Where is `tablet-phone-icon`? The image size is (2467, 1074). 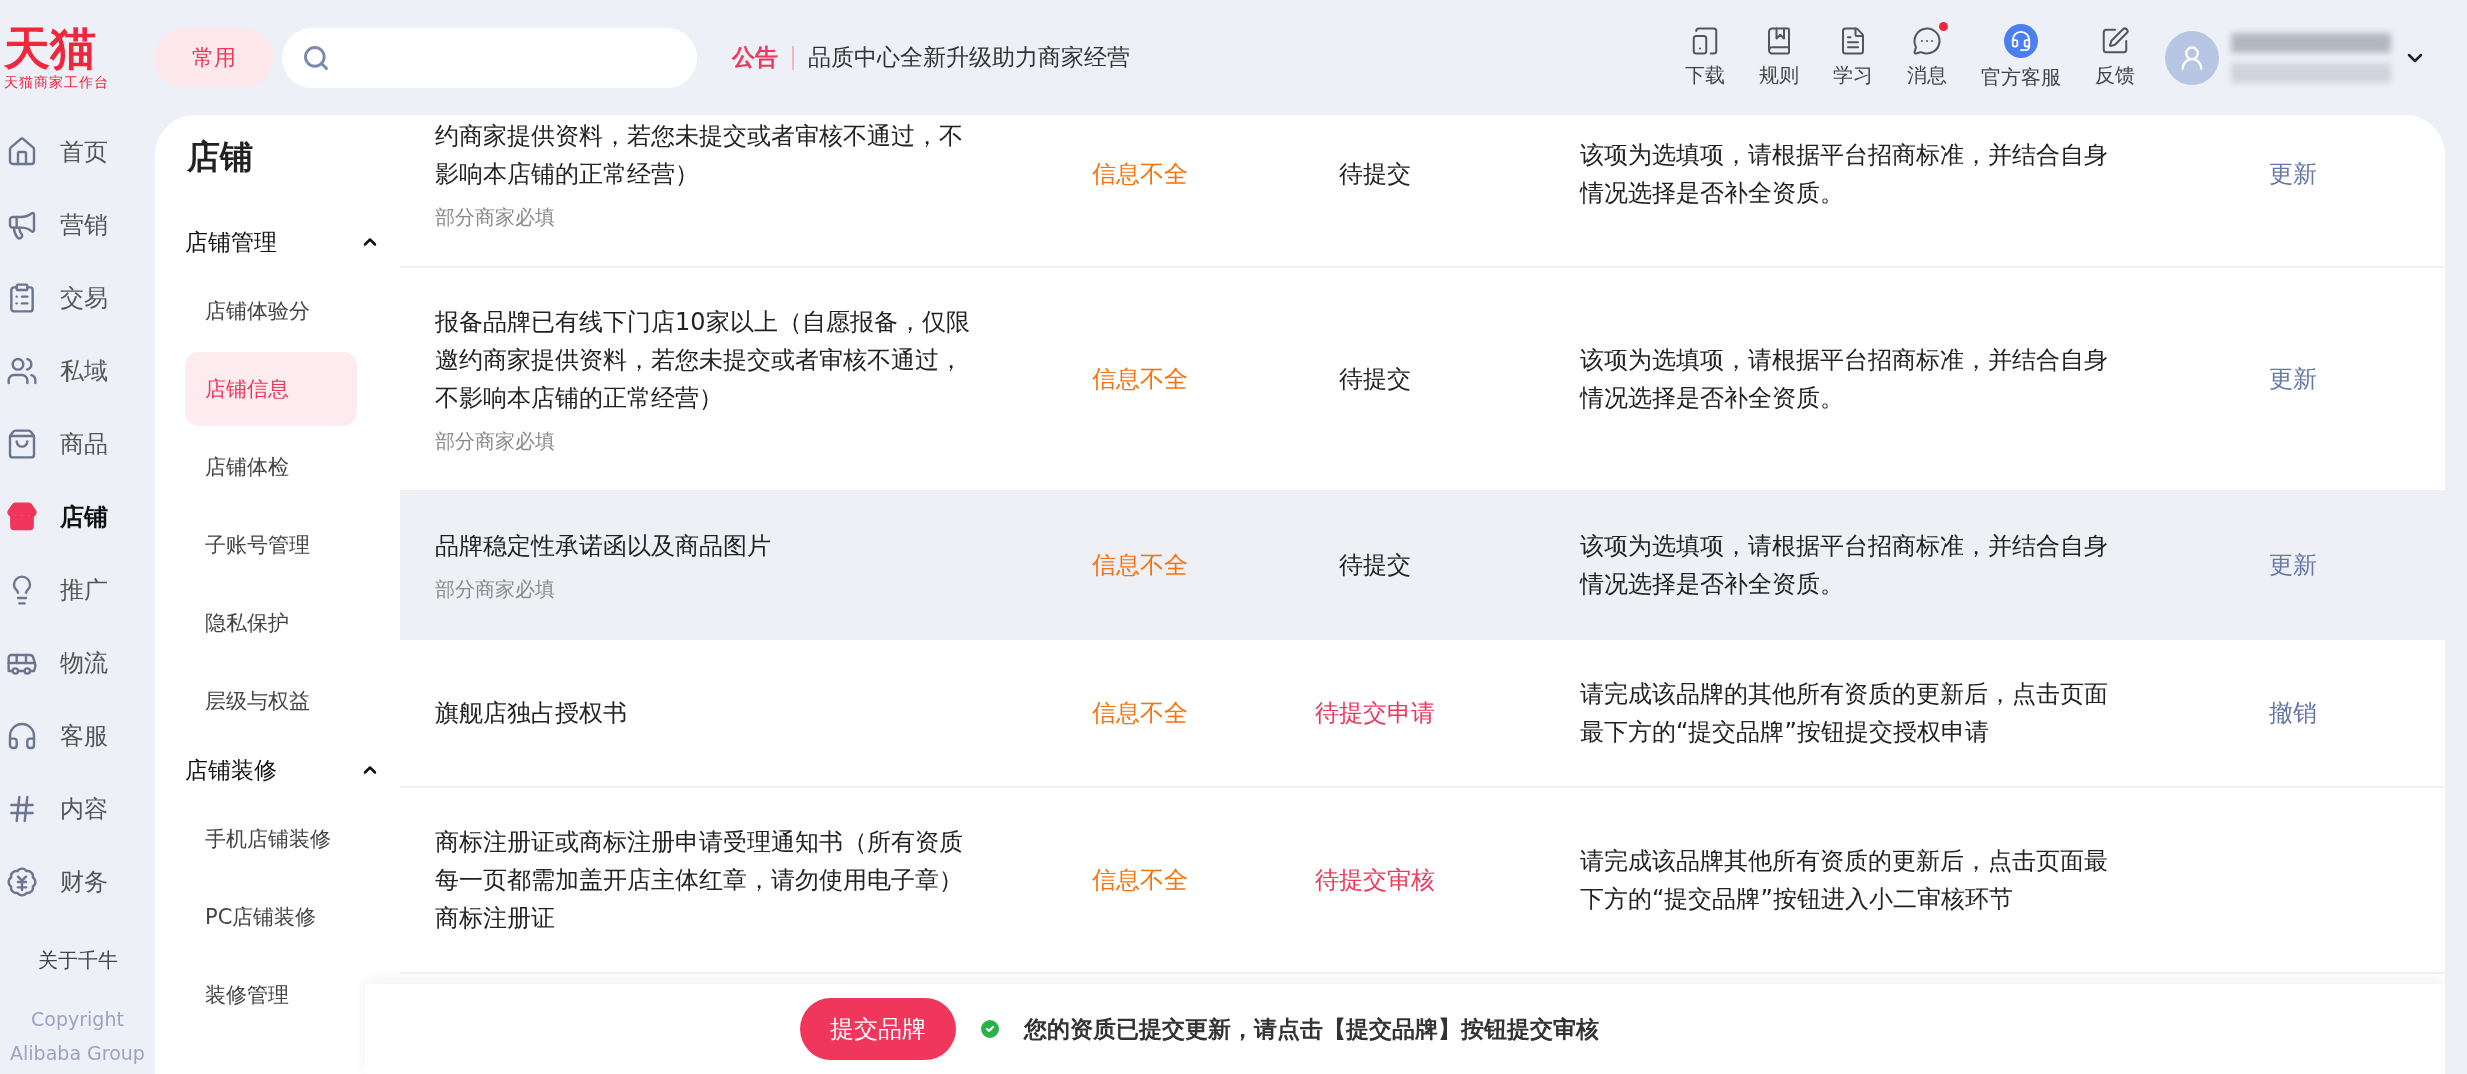 tablet-phone-icon is located at coordinates (1705, 41).